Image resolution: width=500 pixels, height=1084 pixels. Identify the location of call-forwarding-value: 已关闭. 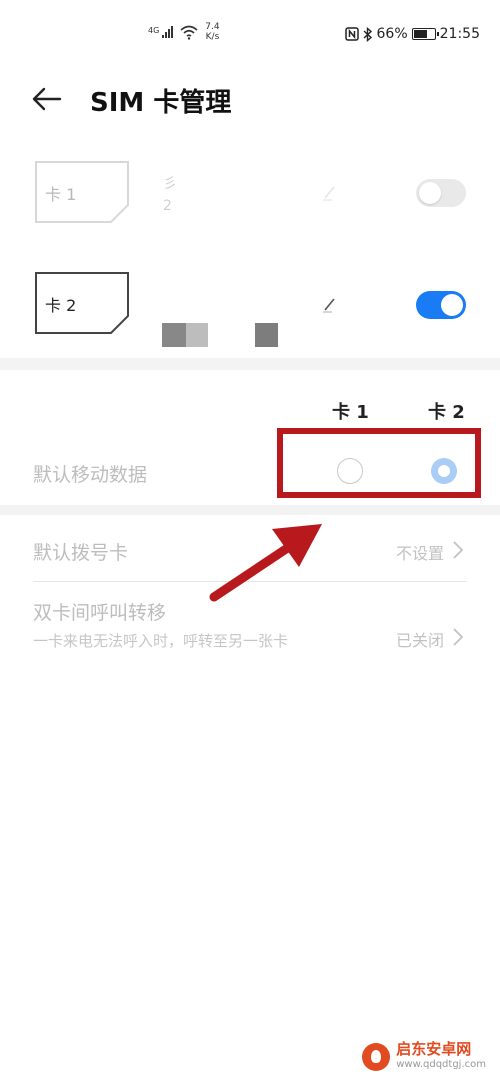
(419, 640).